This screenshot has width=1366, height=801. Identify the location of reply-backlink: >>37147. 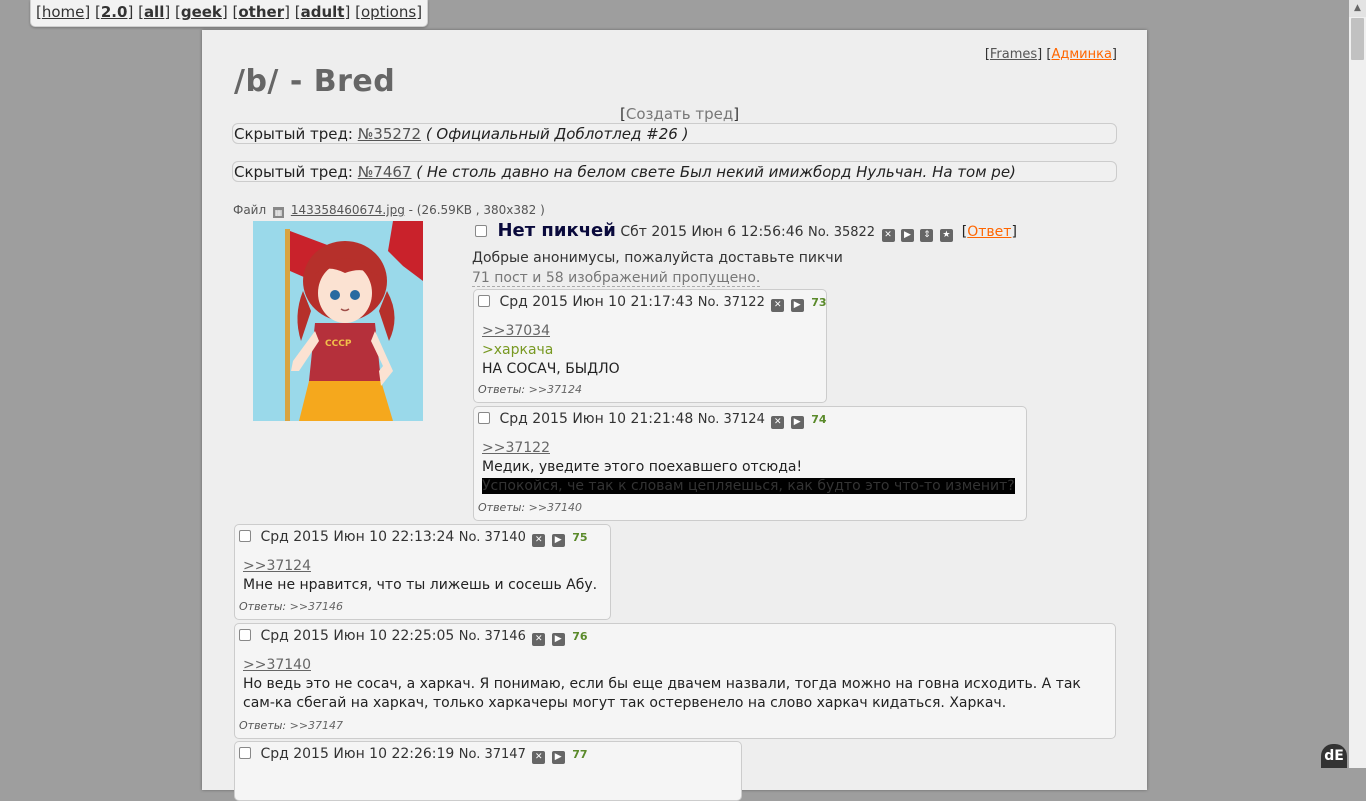
(316, 725).